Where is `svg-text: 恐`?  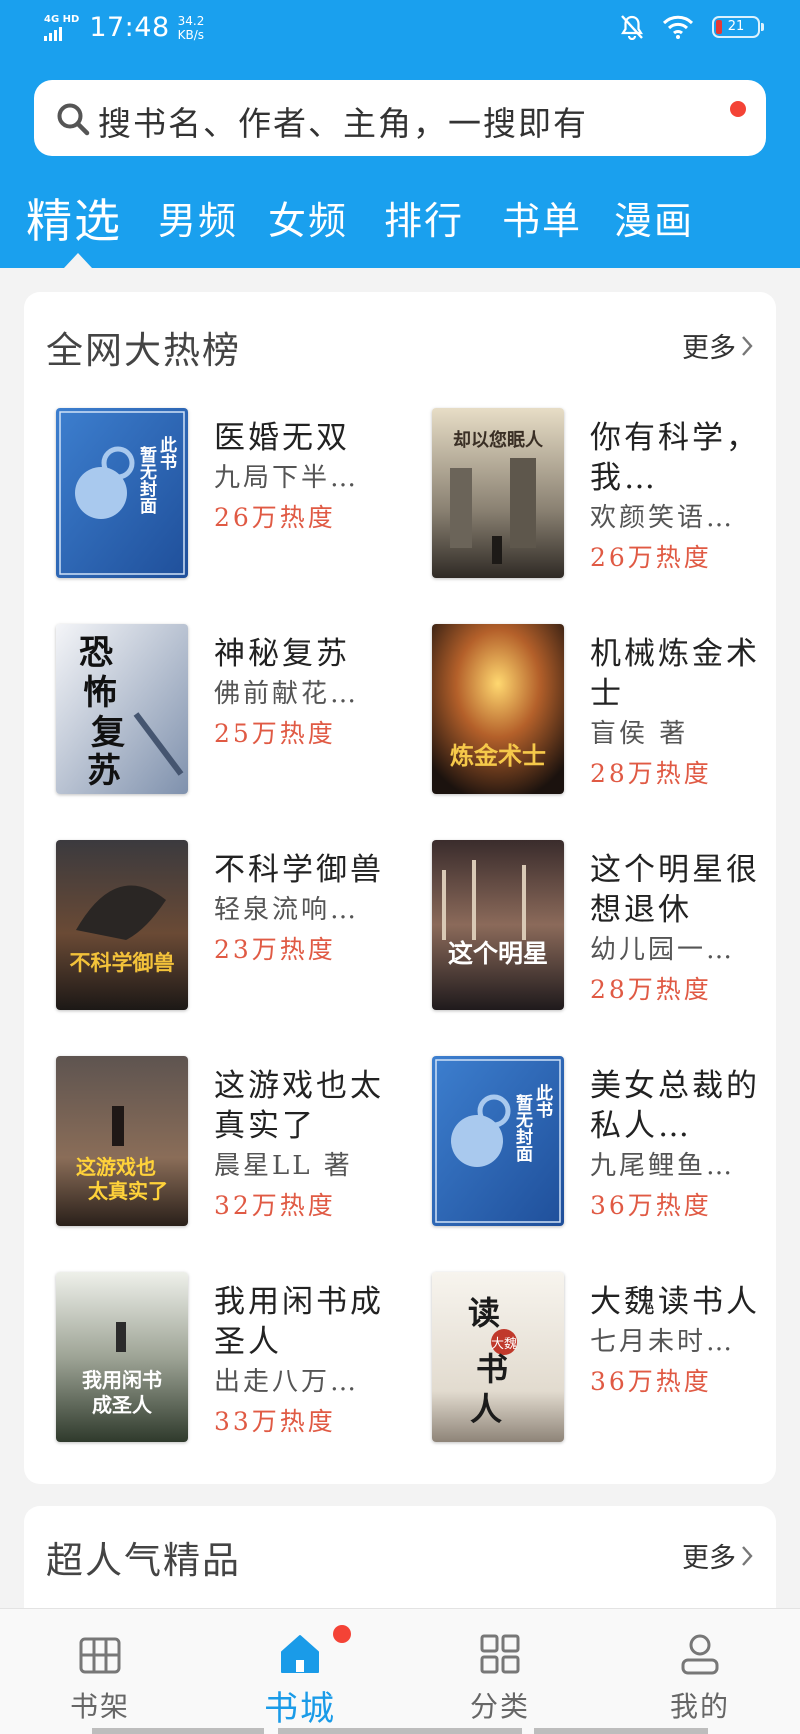 svg-text: 恐 is located at coordinates (96, 653).